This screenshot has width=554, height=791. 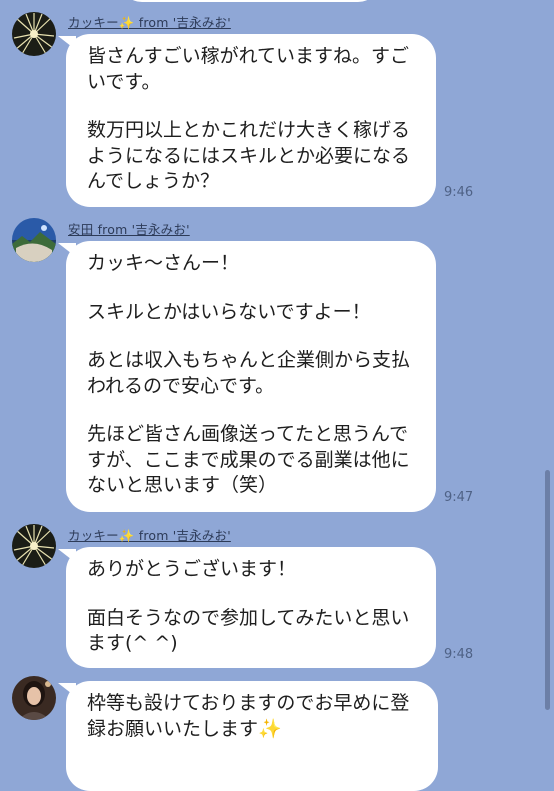 I want to click on message-text: カッキ〜さんー！, so click(x=163, y=263).